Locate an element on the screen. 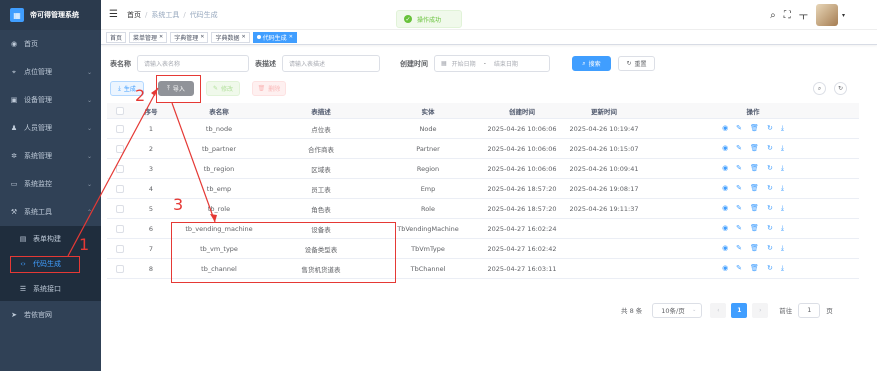 This screenshot has height=371, width=877. sidebar-item-personnel: ♟ 人员管理 ⌄ is located at coordinates (50, 128).